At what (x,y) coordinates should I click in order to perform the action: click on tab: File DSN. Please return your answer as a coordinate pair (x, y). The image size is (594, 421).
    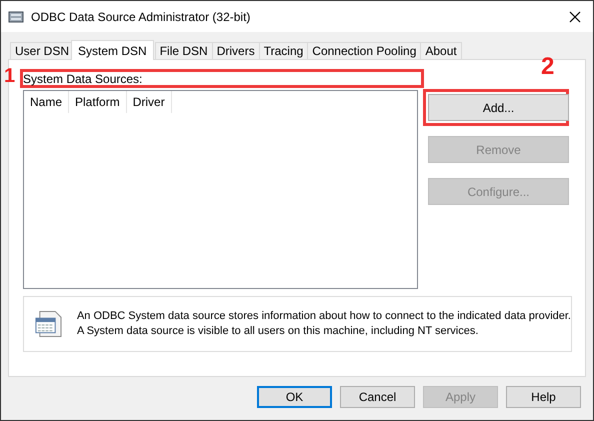
    Looking at the image, I should click on (183, 50).